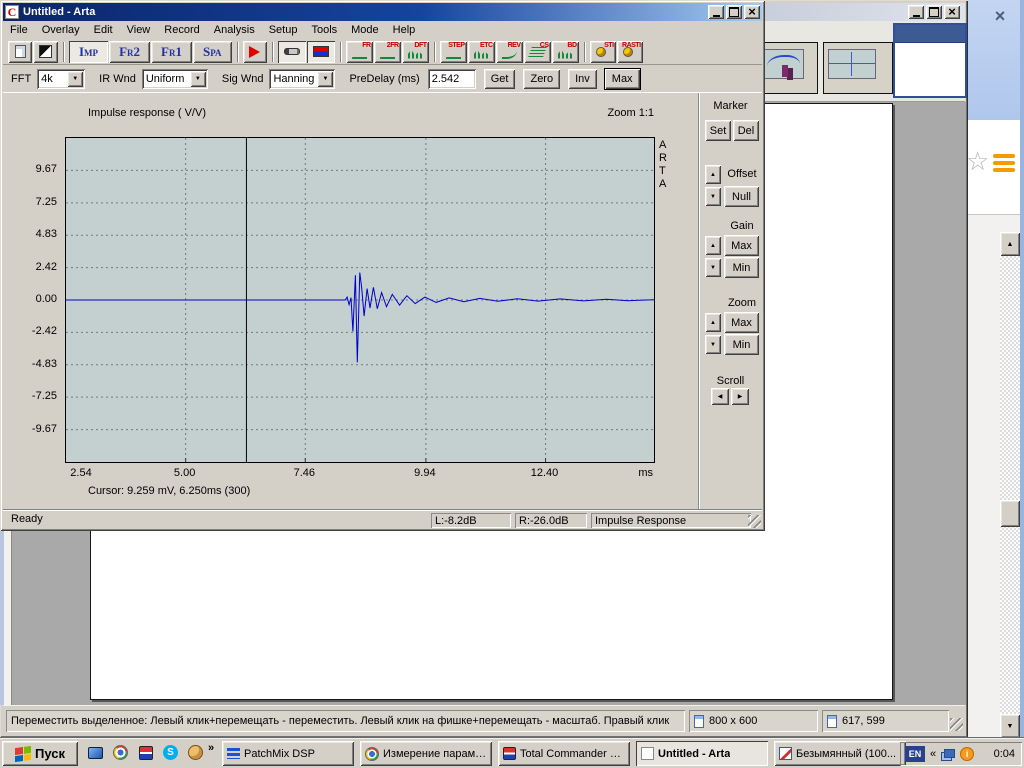 The image size is (1024, 768). I want to click on scroll-left-button, so click(720, 396).